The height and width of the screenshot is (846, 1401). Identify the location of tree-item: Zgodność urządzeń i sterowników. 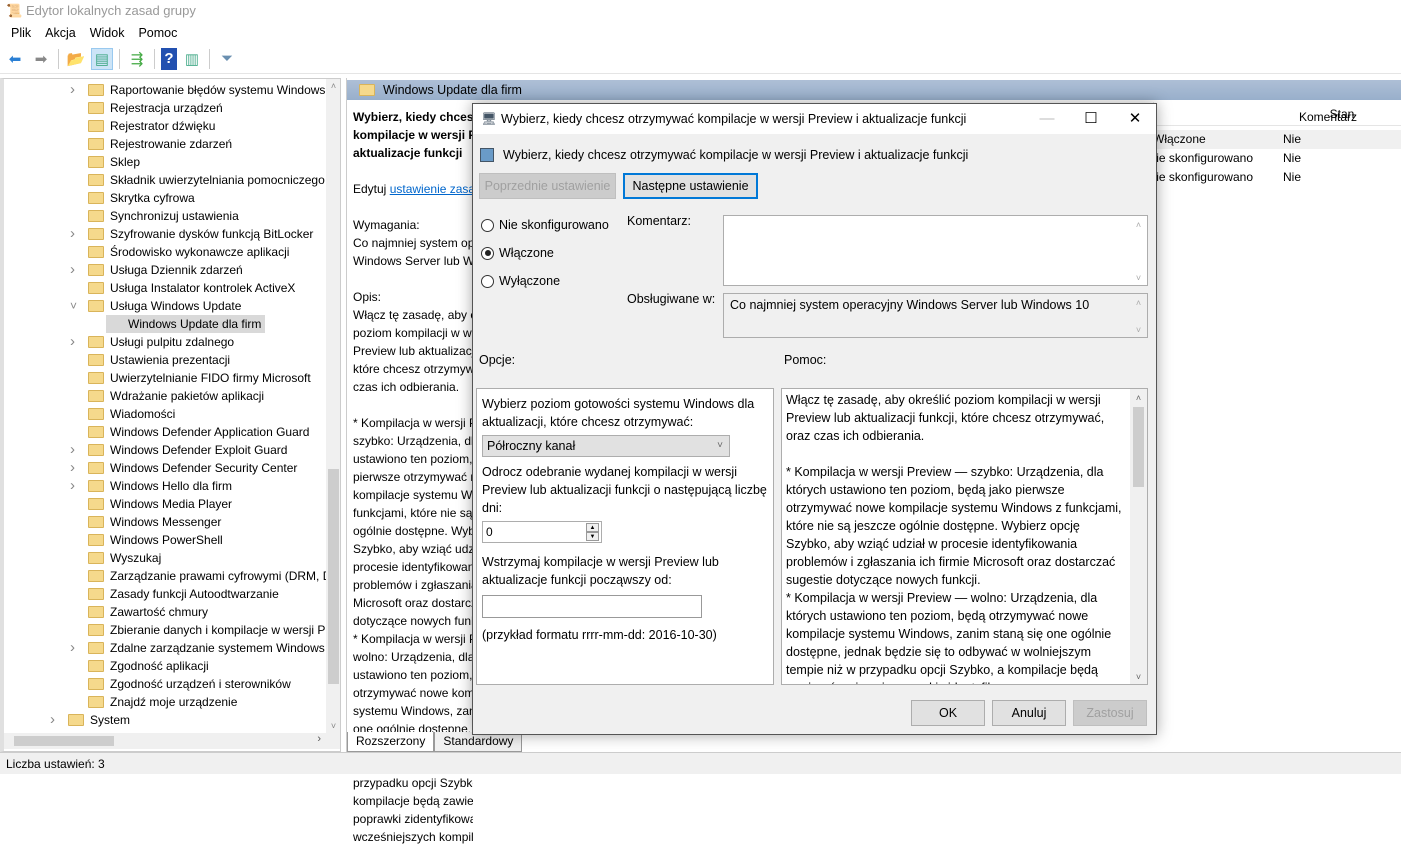
(165, 684).